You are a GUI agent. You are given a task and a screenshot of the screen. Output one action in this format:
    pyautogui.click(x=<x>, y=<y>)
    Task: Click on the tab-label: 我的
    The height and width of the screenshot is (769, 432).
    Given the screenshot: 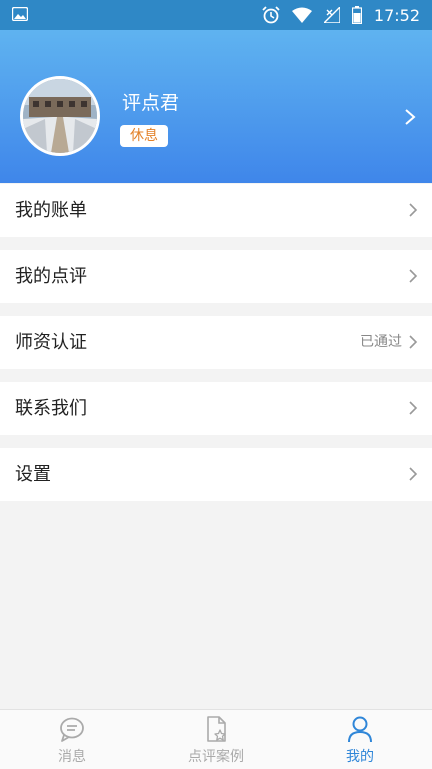 What is the action you would take?
    pyautogui.click(x=360, y=757)
    